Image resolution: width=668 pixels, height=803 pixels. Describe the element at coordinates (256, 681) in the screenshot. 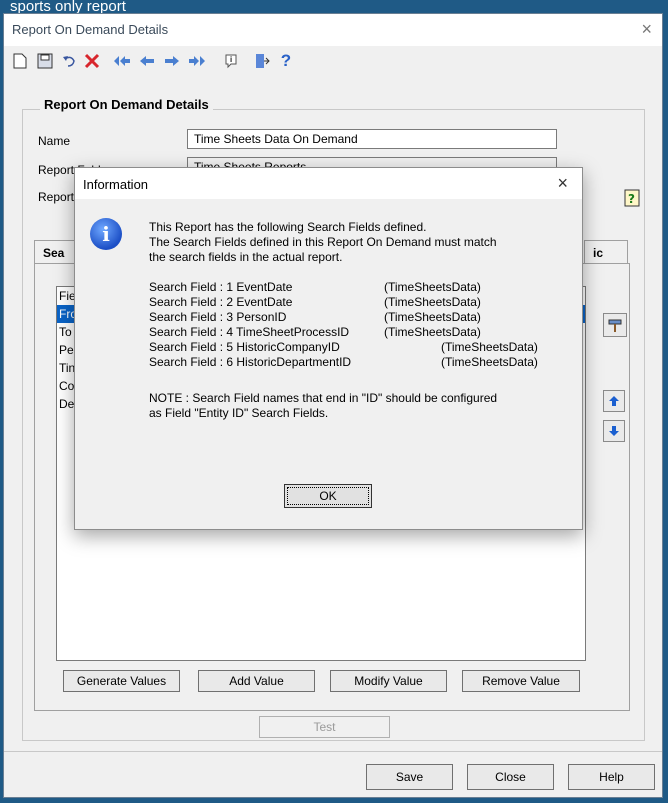

I see `add-value-button: Add Value` at that location.